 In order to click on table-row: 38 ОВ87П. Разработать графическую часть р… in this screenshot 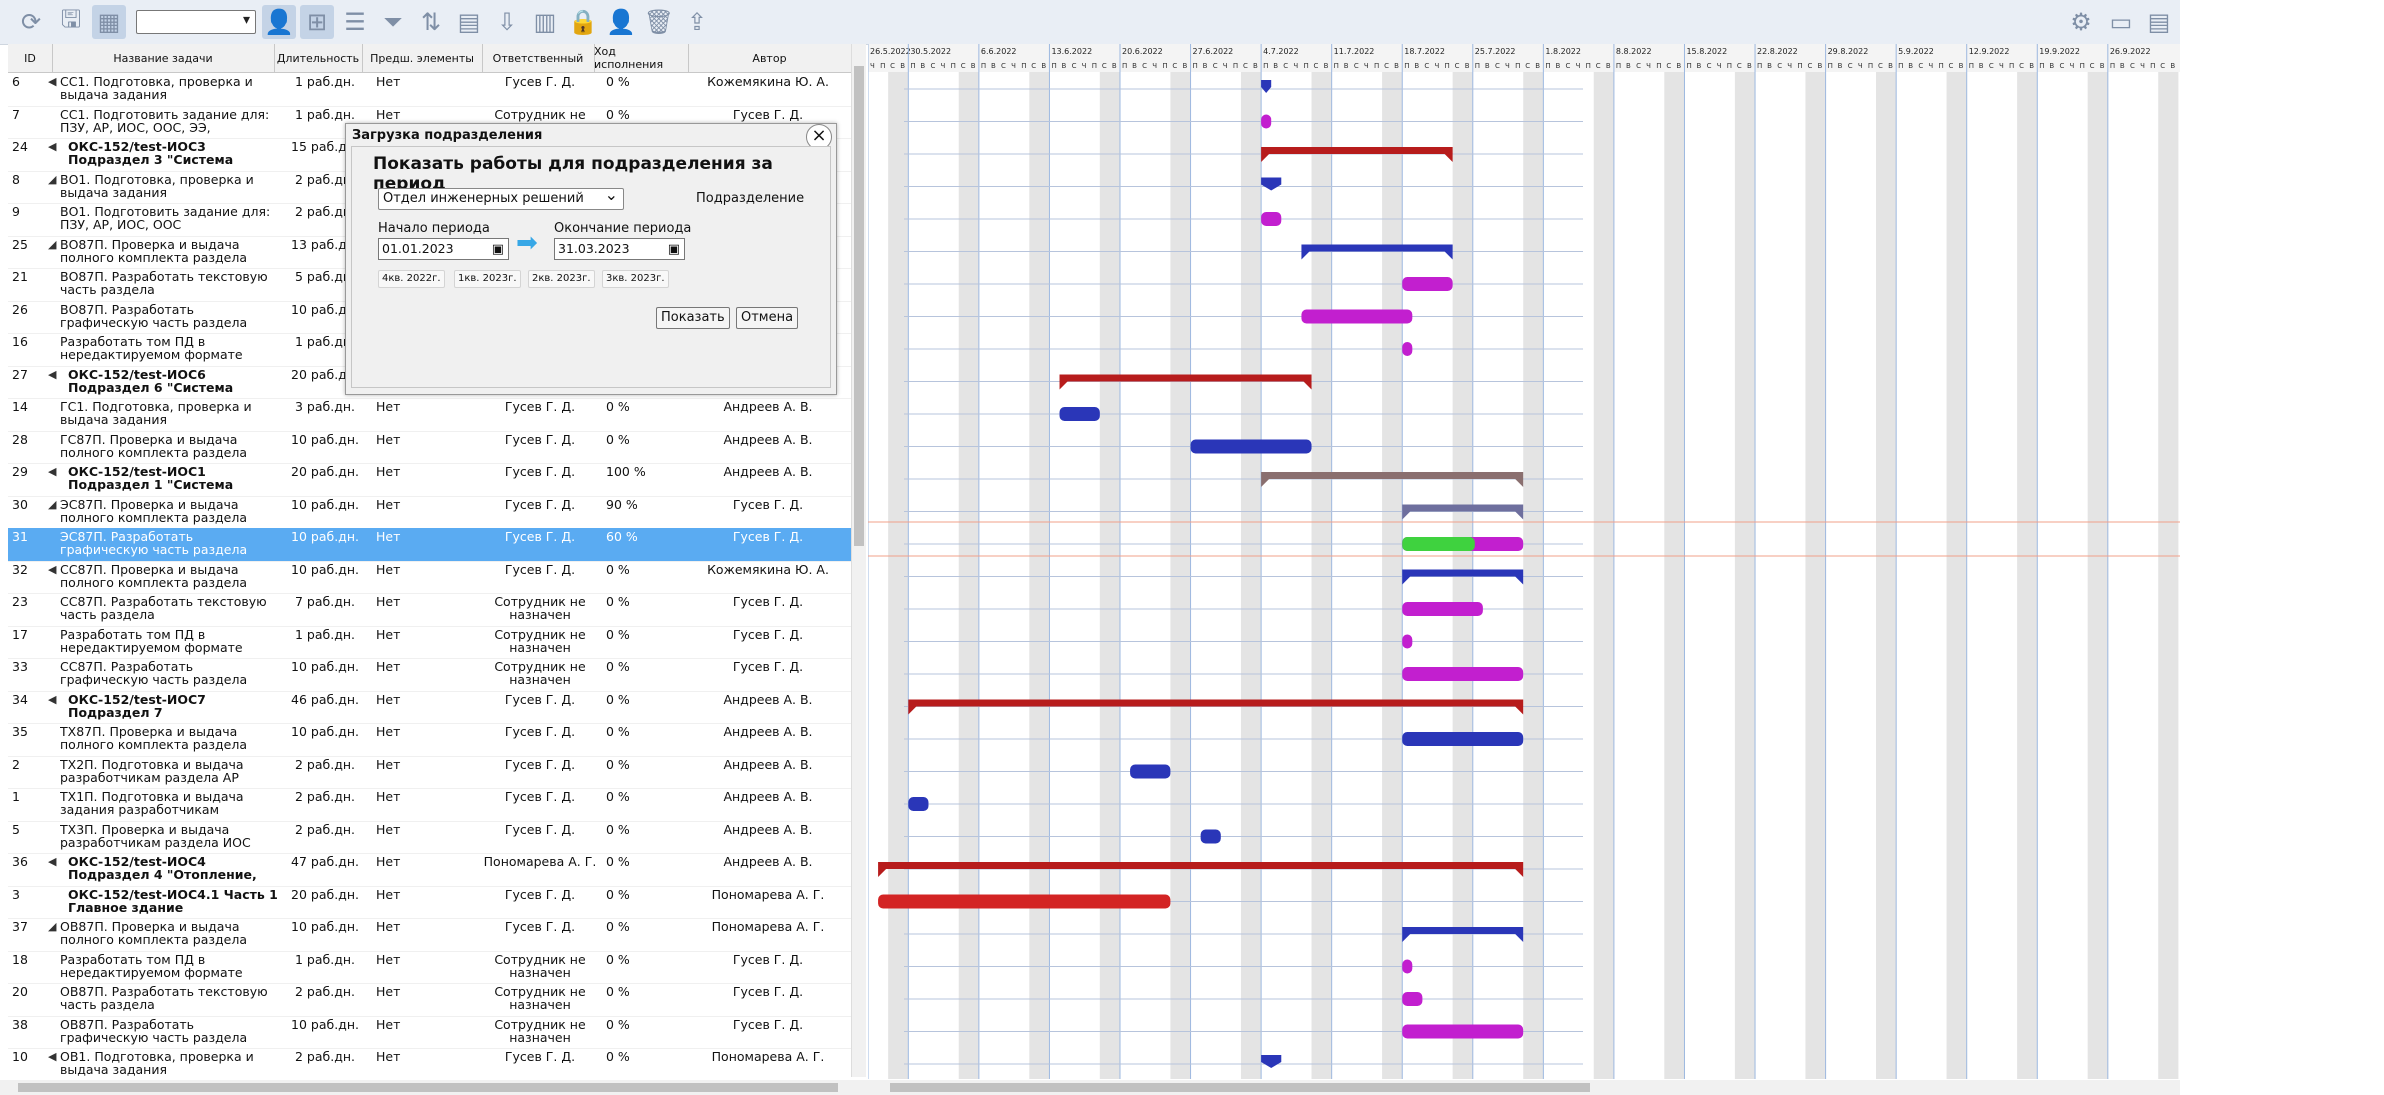, I will do `click(429, 1032)`.